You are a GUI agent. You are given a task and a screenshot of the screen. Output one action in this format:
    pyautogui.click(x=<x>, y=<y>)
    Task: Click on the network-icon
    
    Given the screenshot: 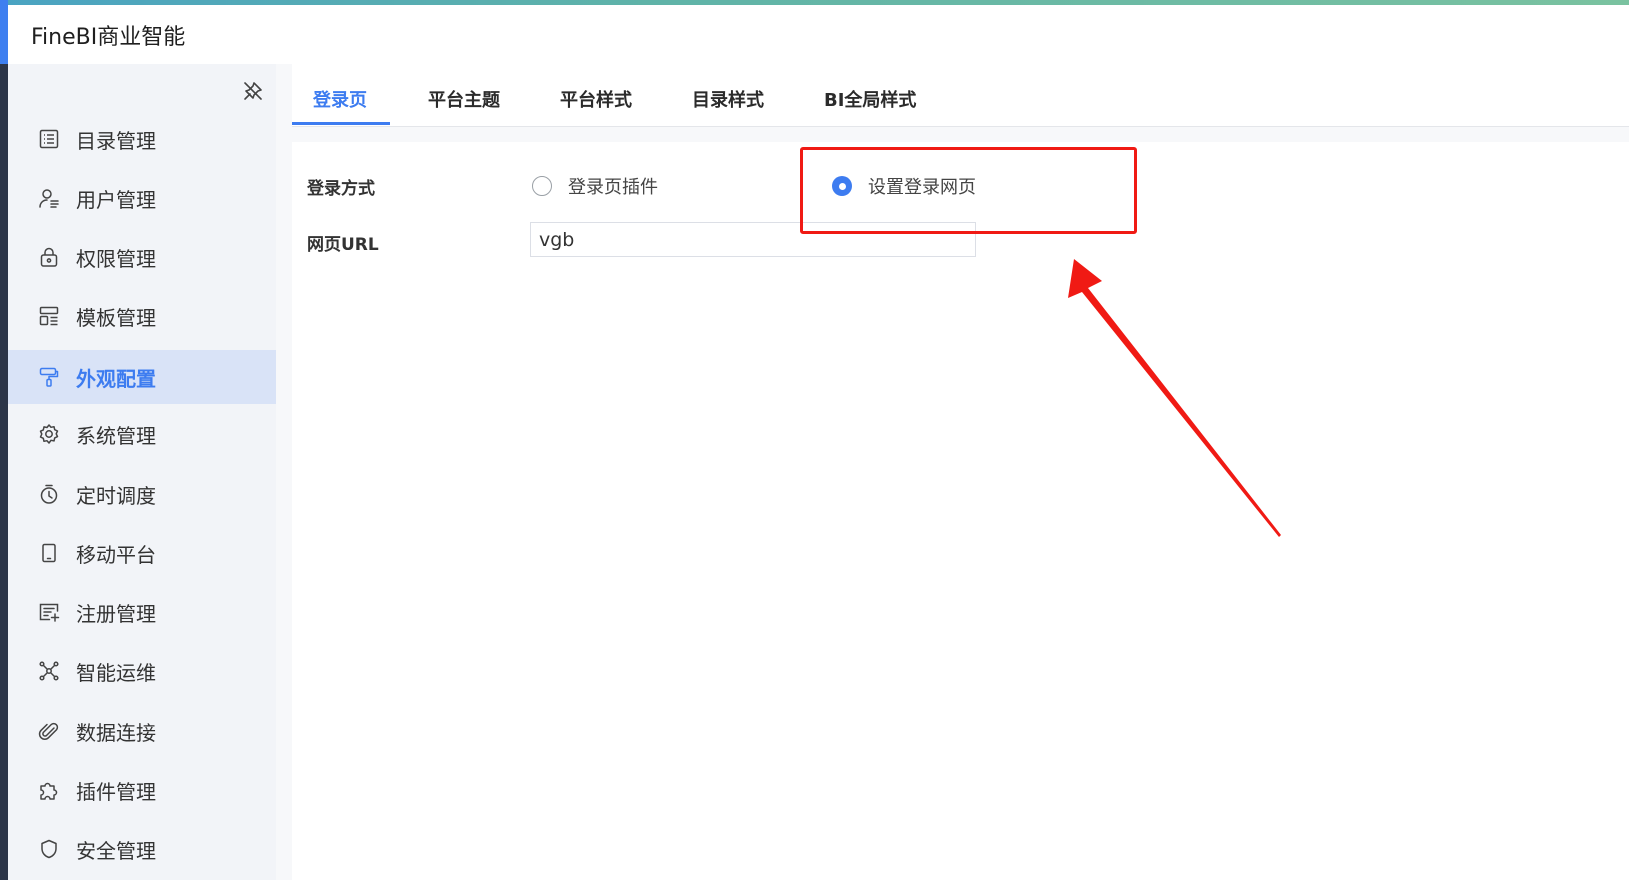 What is the action you would take?
    pyautogui.click(x=49, y=671)
    